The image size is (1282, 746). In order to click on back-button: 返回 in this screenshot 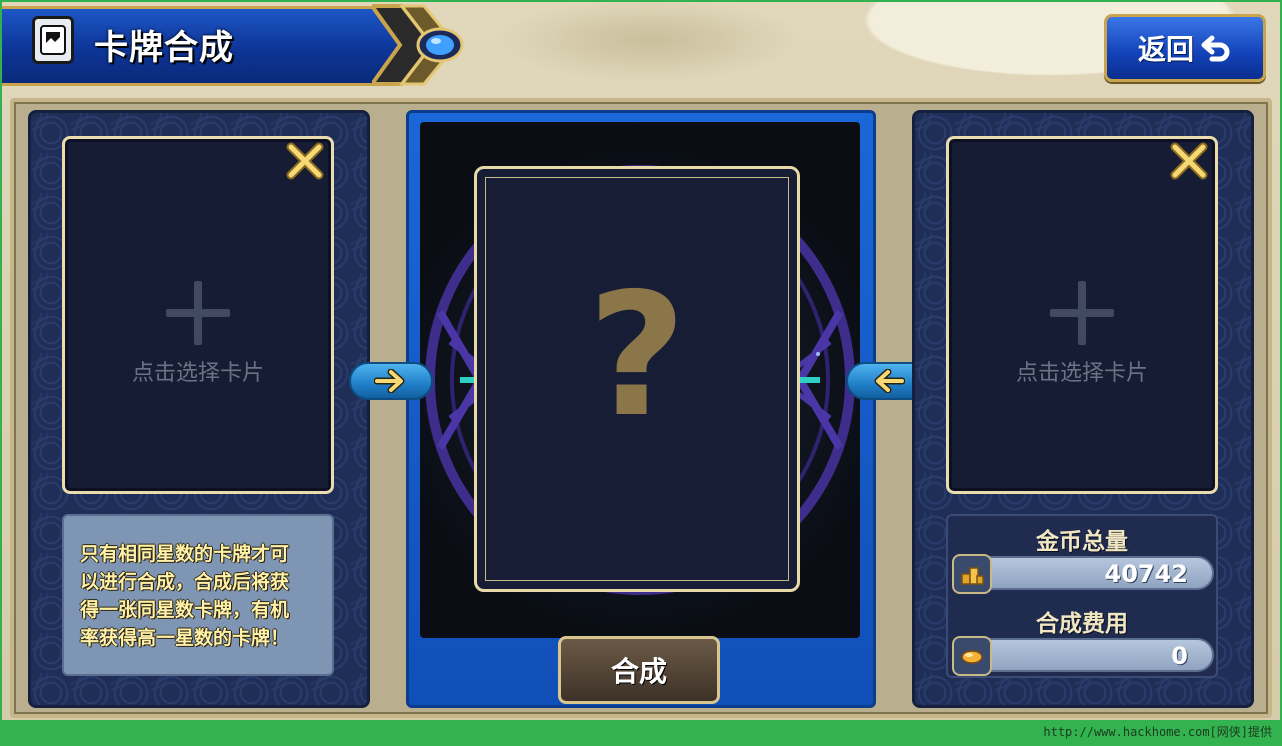, I will do `click(1185, 48)`.